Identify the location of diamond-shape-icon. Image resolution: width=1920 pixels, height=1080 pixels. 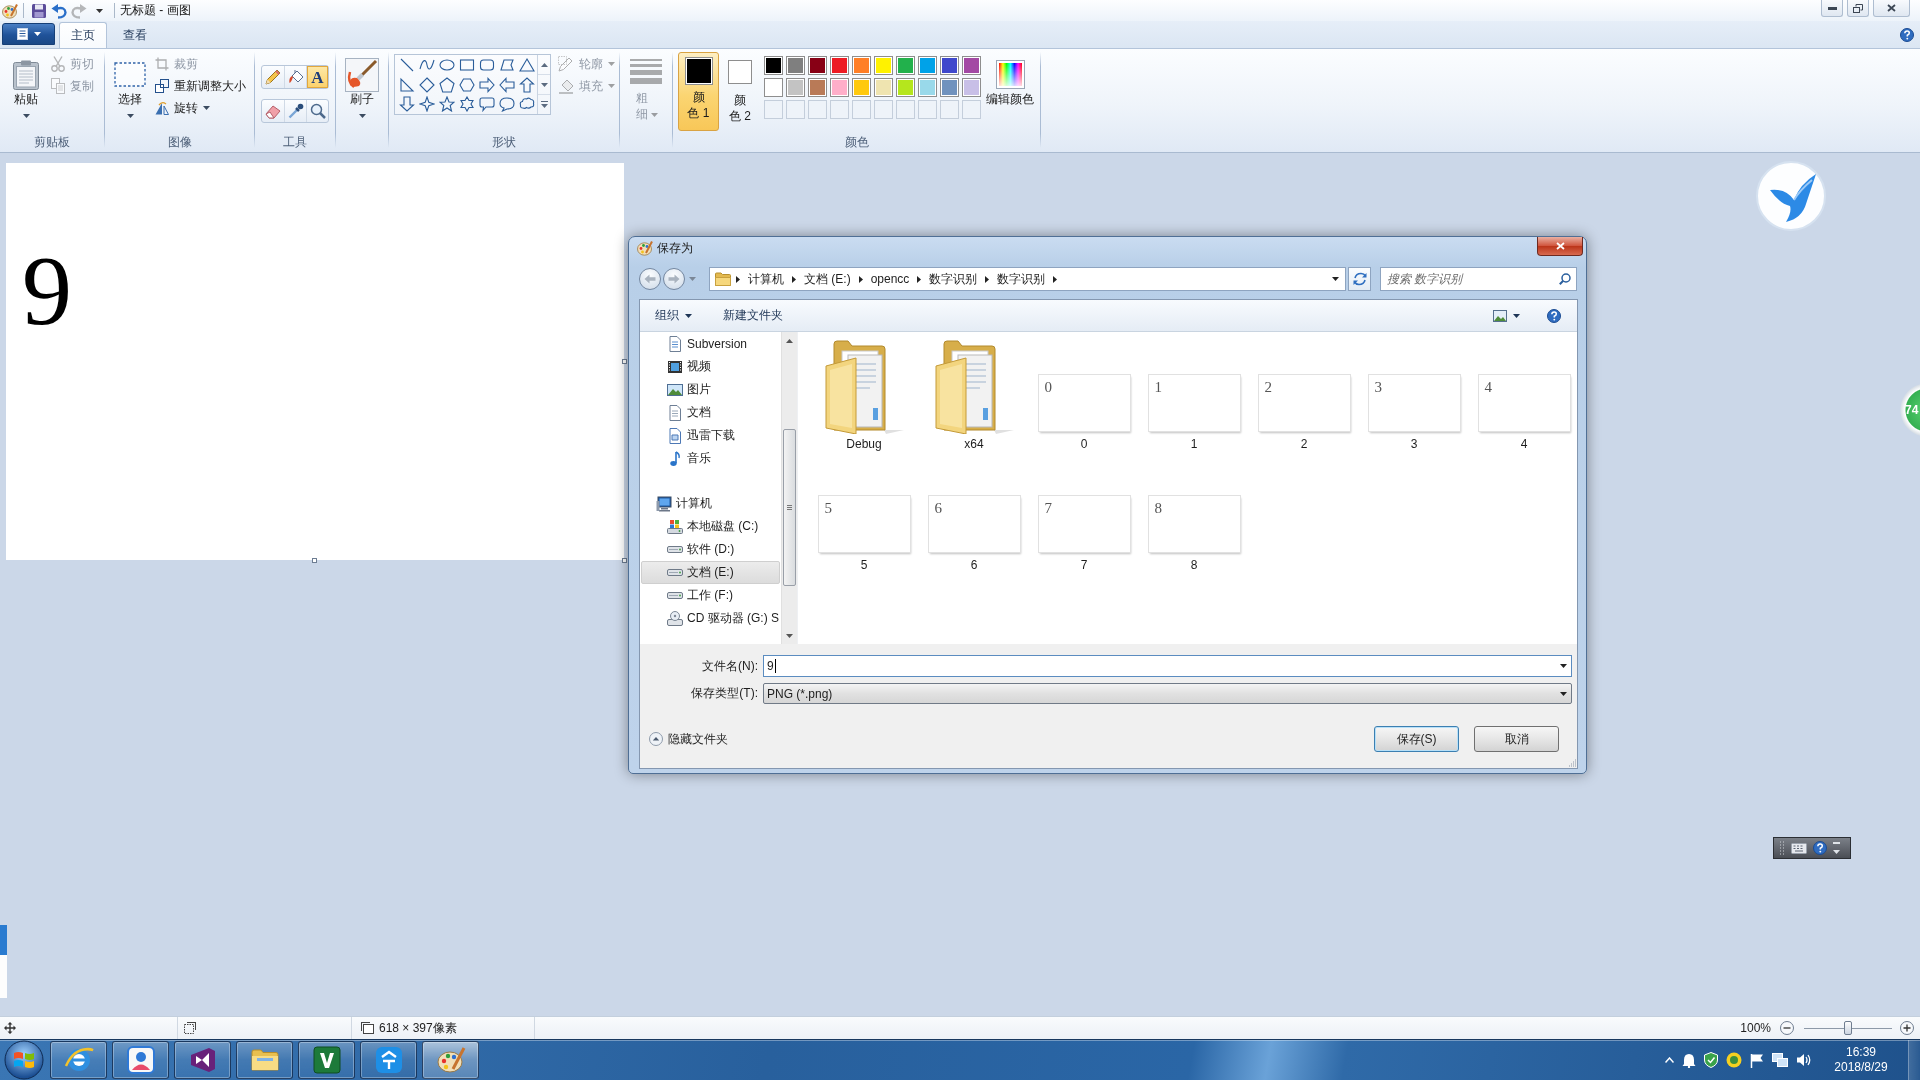
(427, 84).